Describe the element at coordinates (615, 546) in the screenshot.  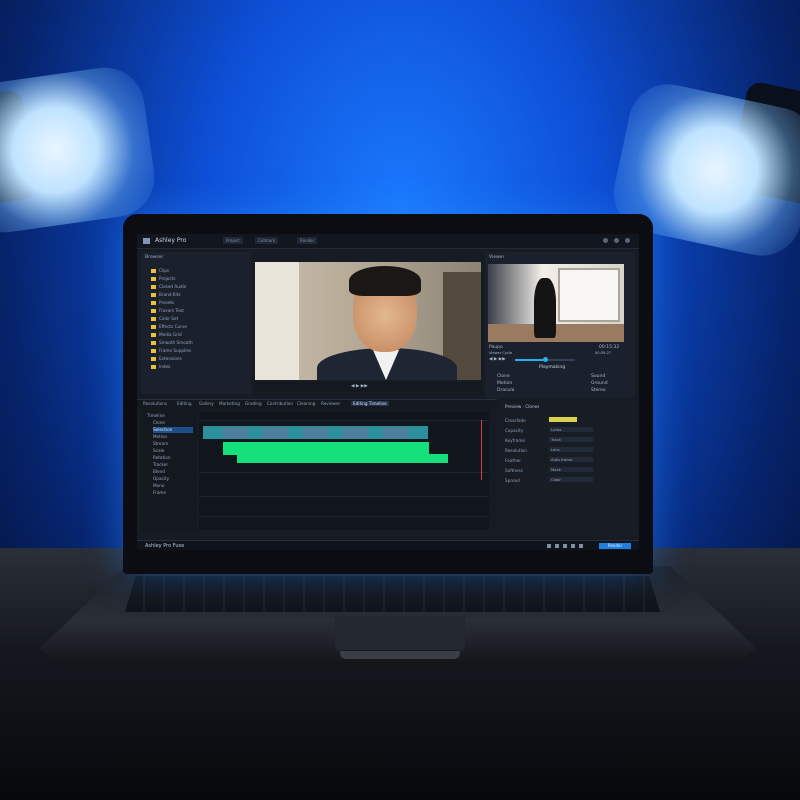
I see `render-button: Render` at that location.